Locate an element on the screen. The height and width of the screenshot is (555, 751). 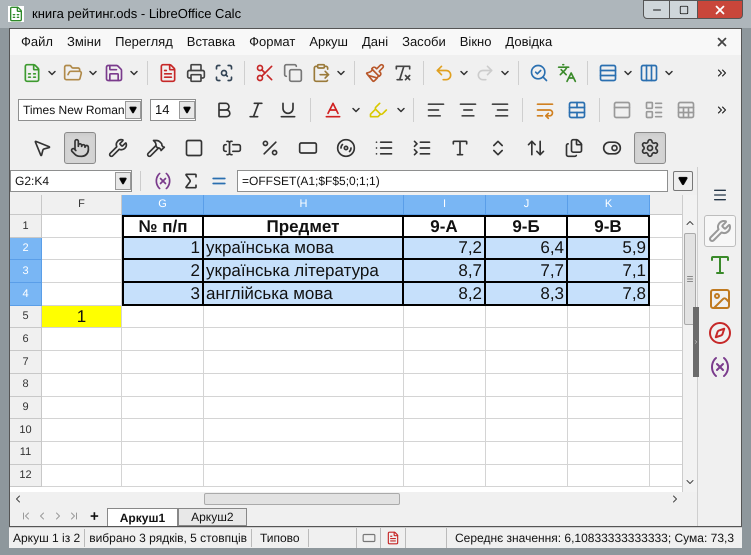
table-cell: 7,7 is located at coordinates (527, 272).